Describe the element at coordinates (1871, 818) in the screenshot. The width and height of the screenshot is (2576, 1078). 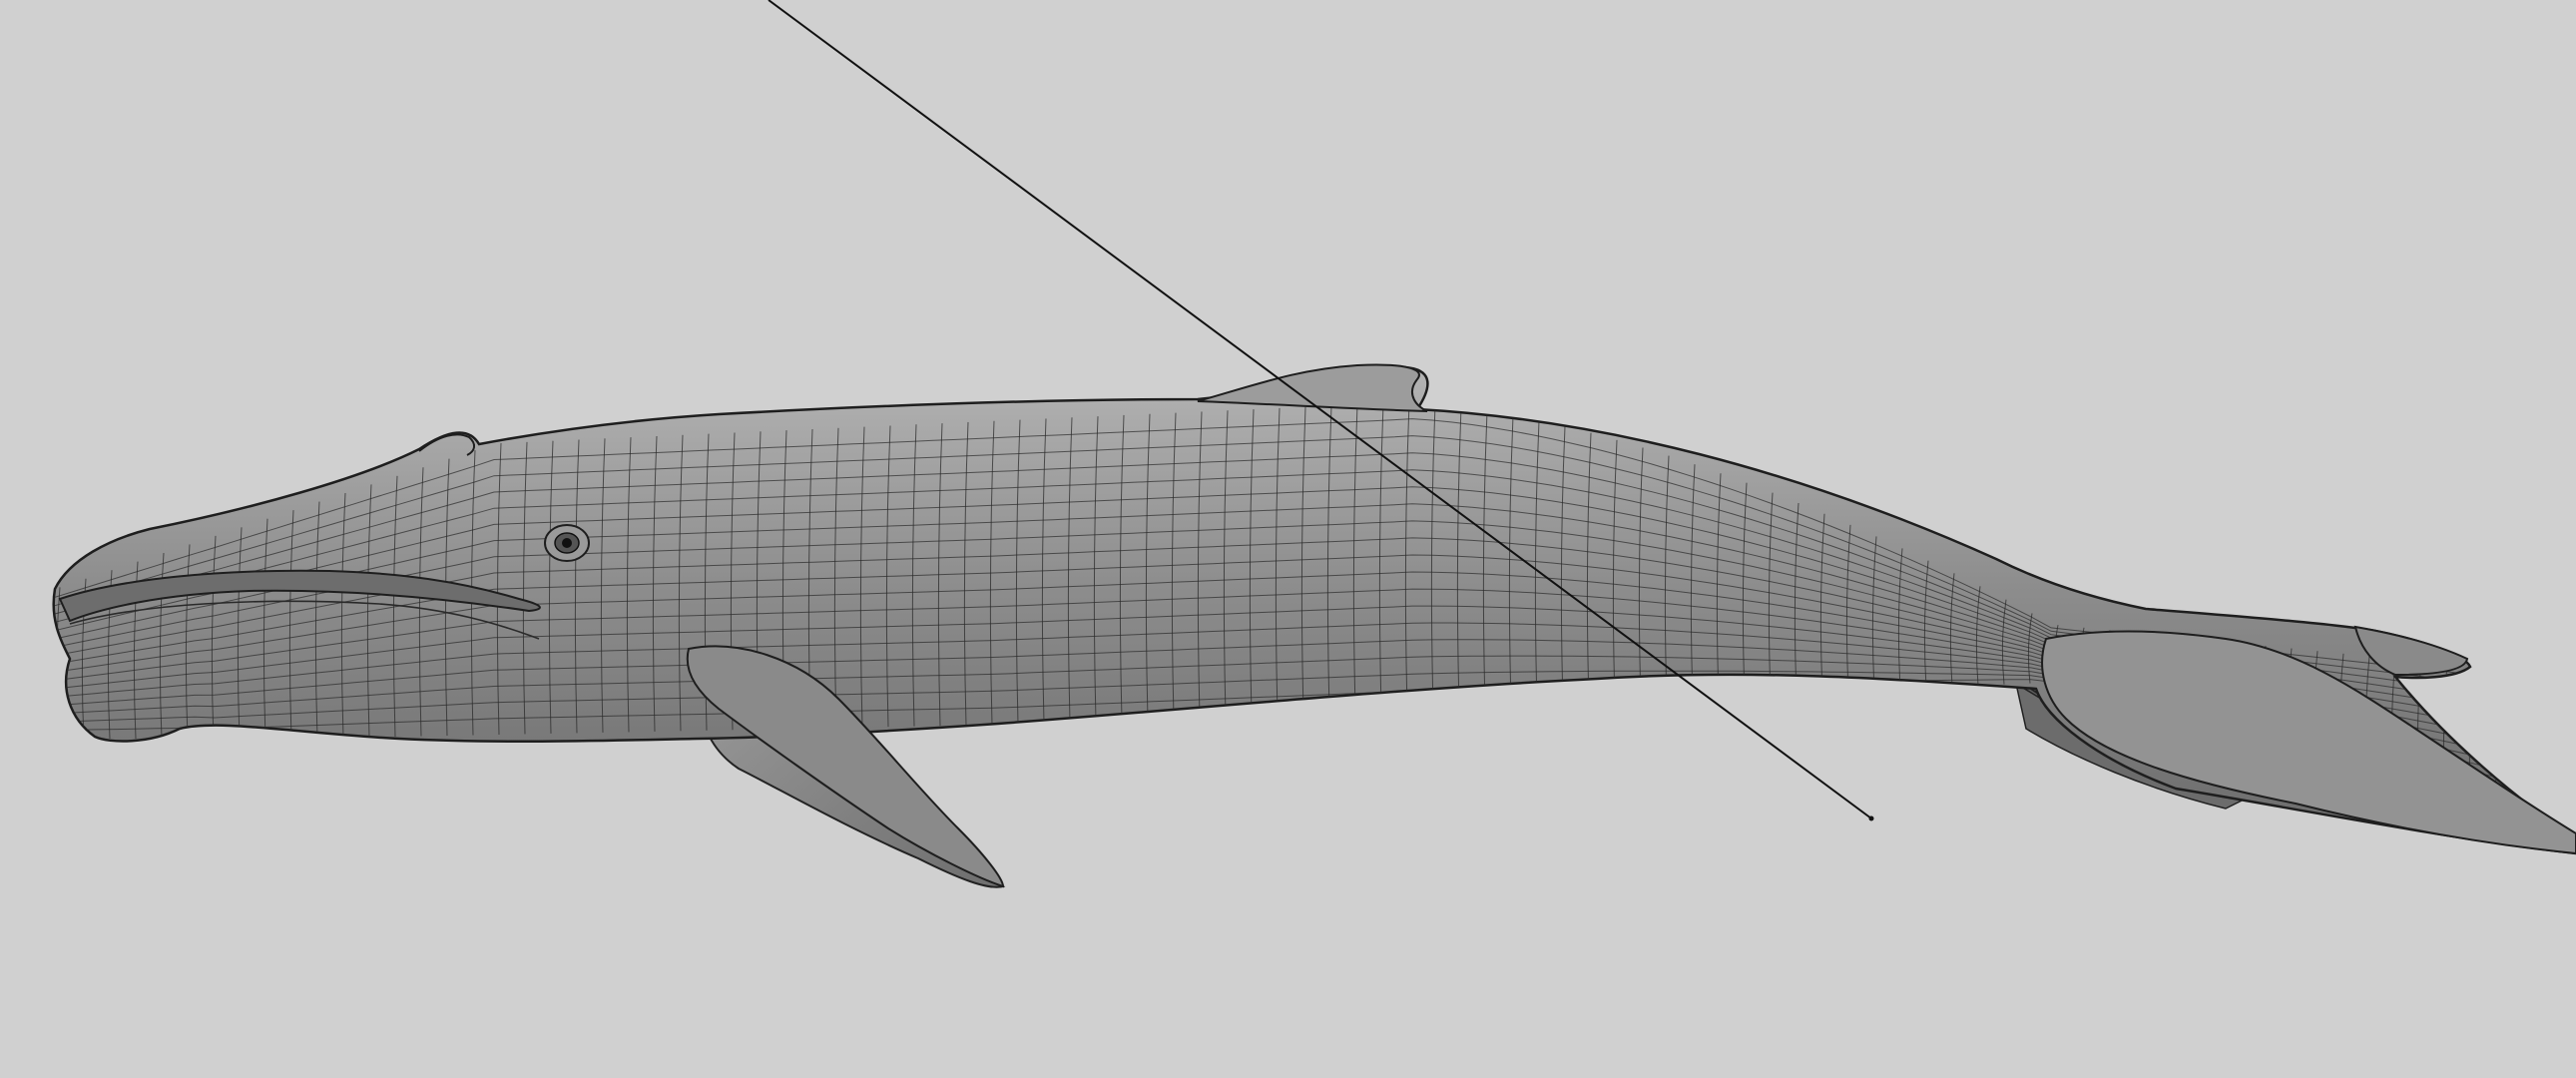
I see `guide-line-endpoint` at that location.